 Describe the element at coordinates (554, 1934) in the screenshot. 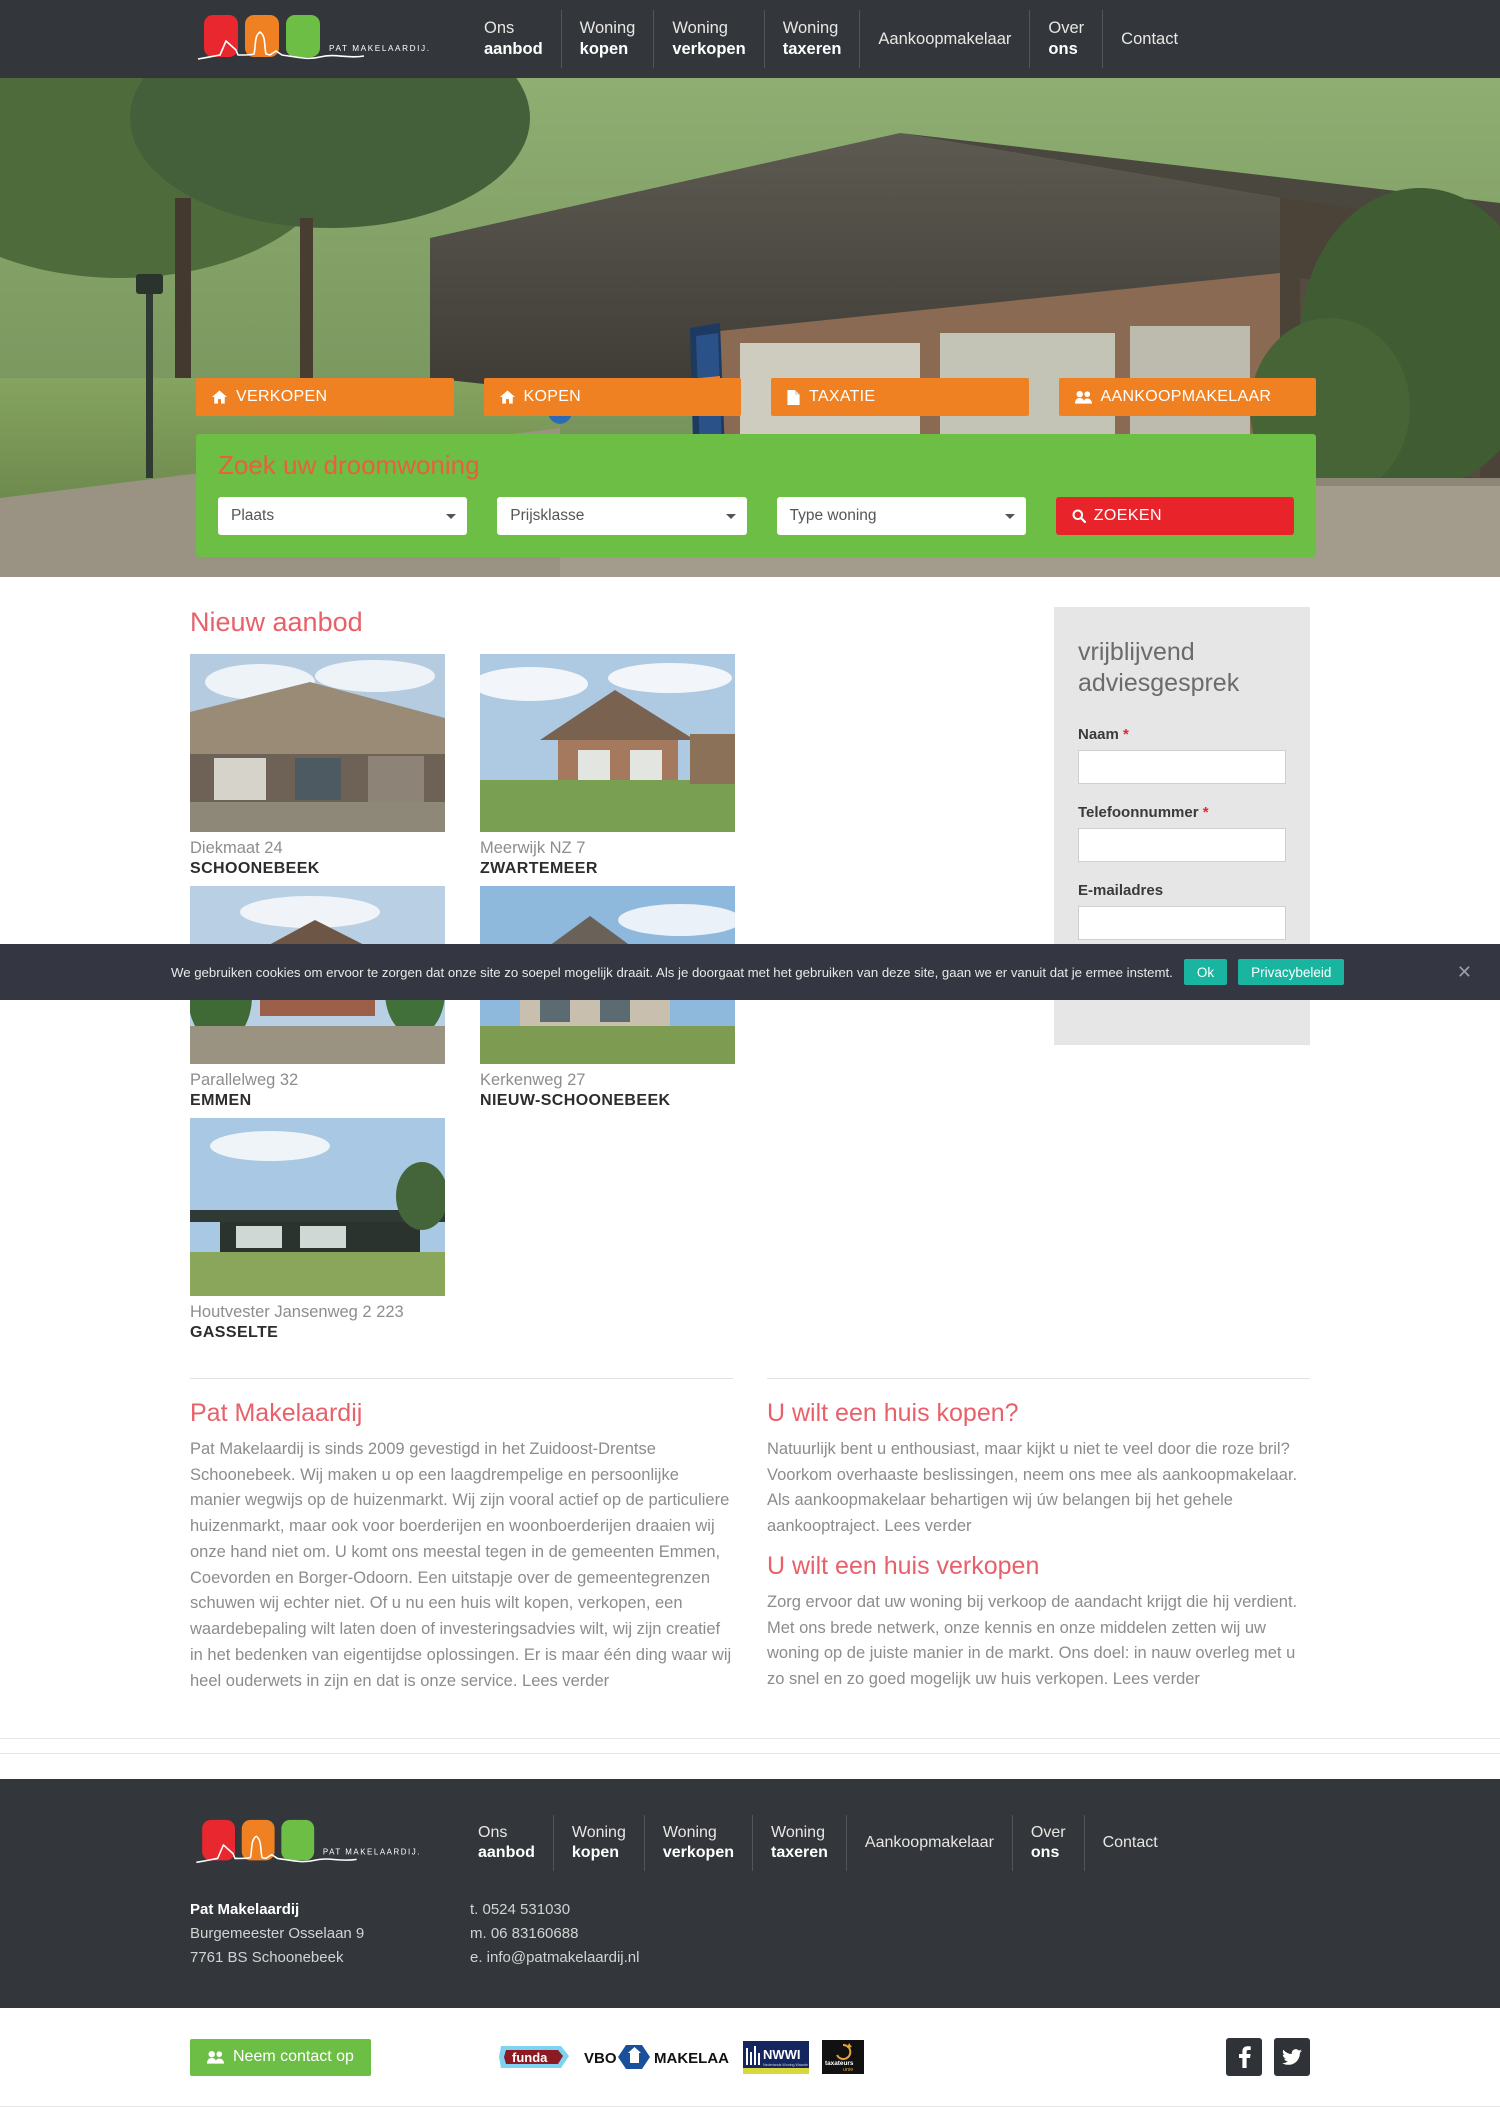

I see `footer-mobile: m. 06 83160688` at that location.